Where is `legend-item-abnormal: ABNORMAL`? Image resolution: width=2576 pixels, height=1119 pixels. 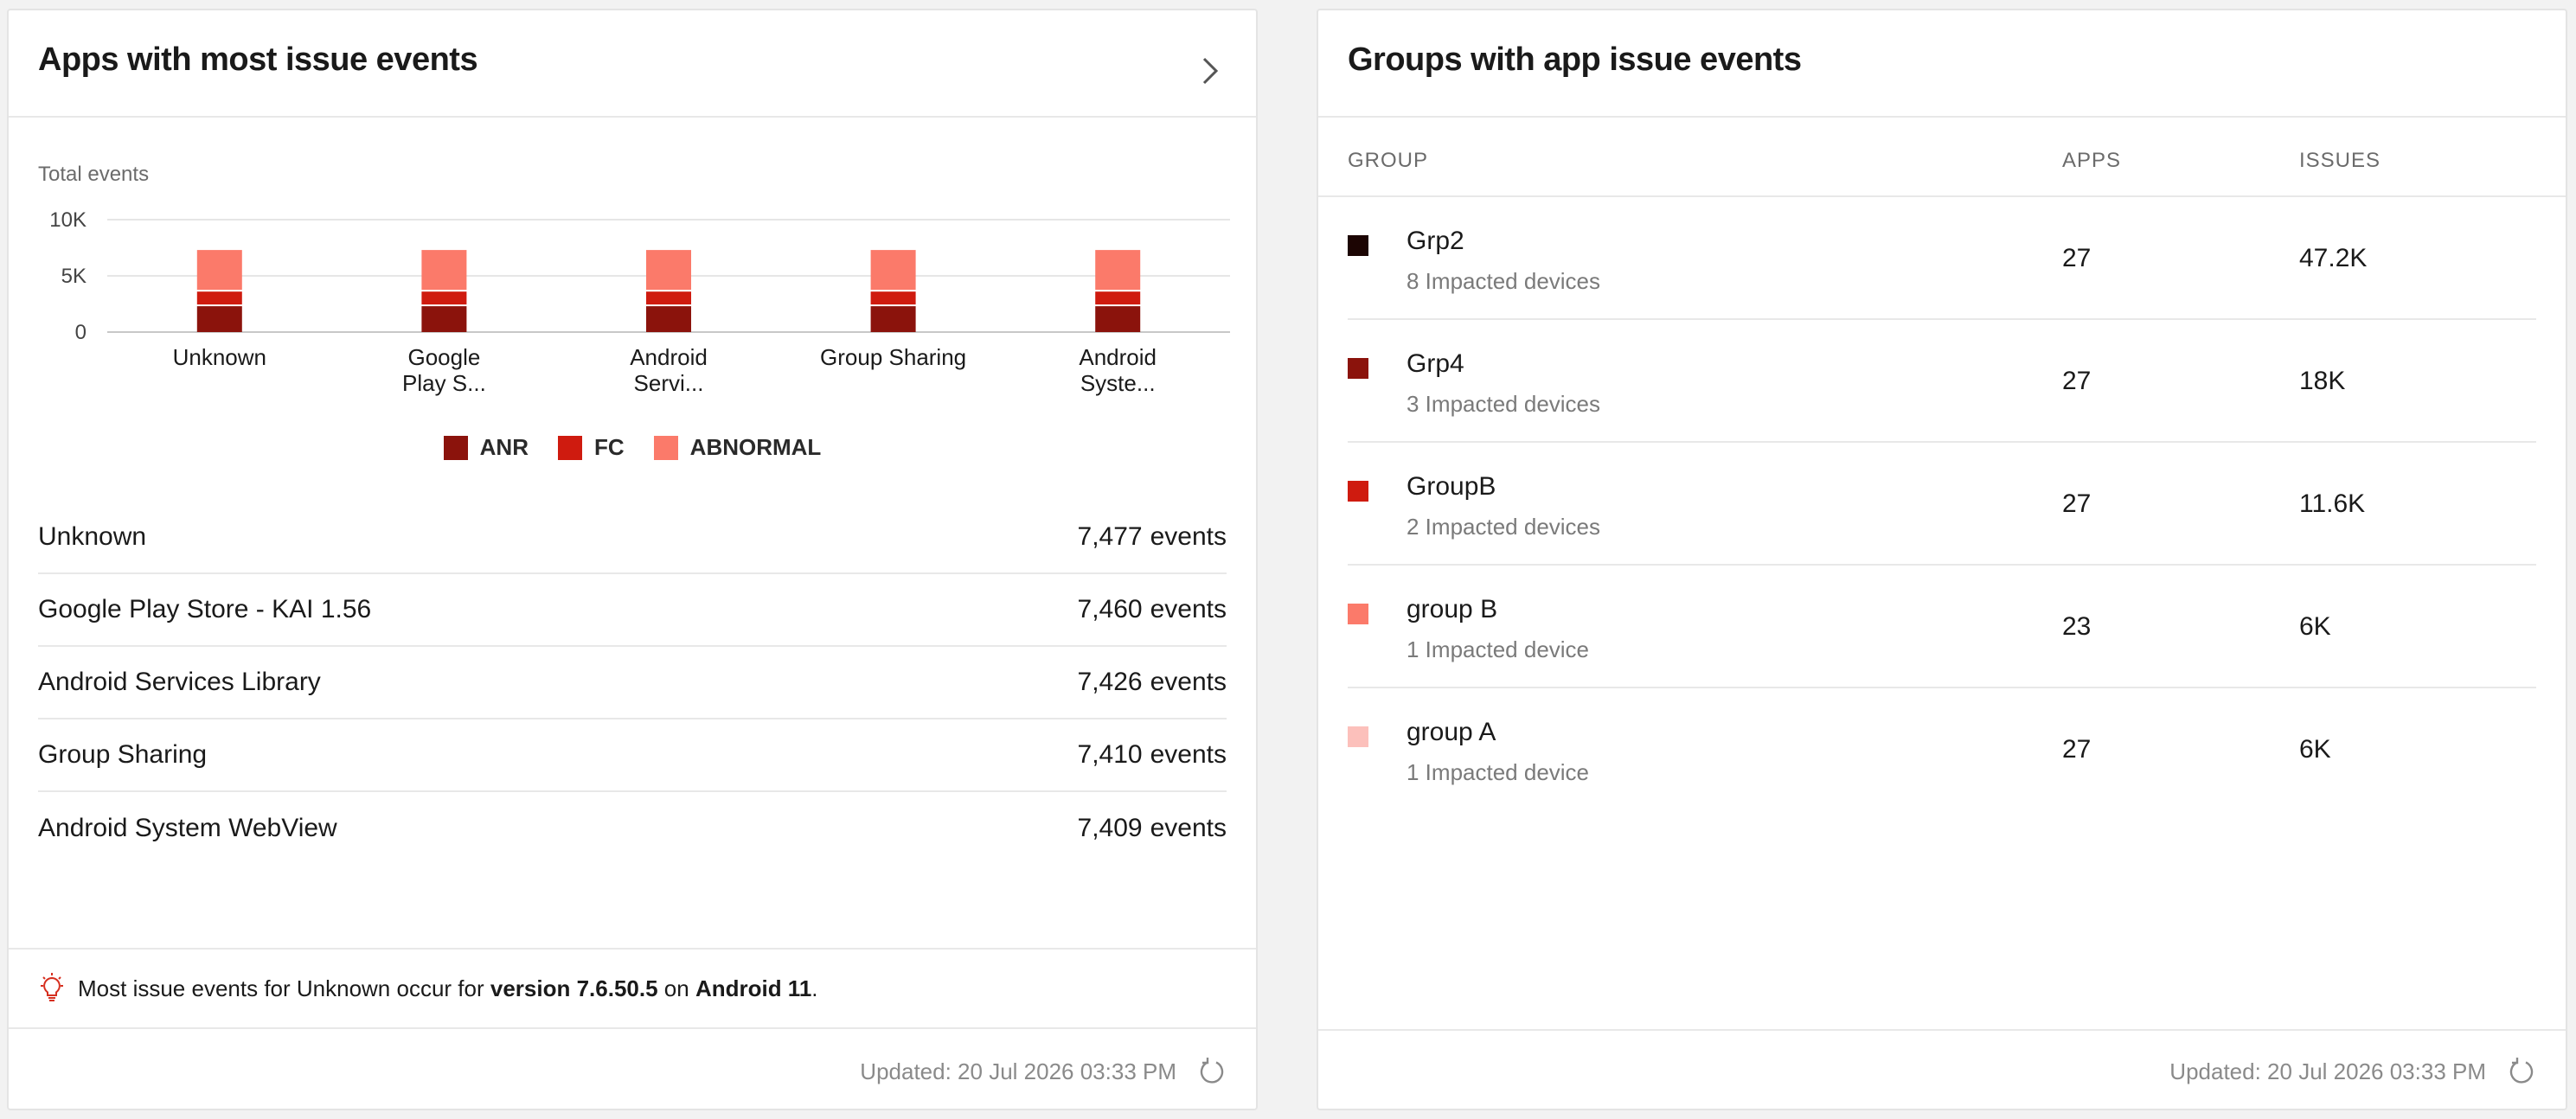 legend-item-abnormal: ABNORMAL is located at coordinates (737, 447).